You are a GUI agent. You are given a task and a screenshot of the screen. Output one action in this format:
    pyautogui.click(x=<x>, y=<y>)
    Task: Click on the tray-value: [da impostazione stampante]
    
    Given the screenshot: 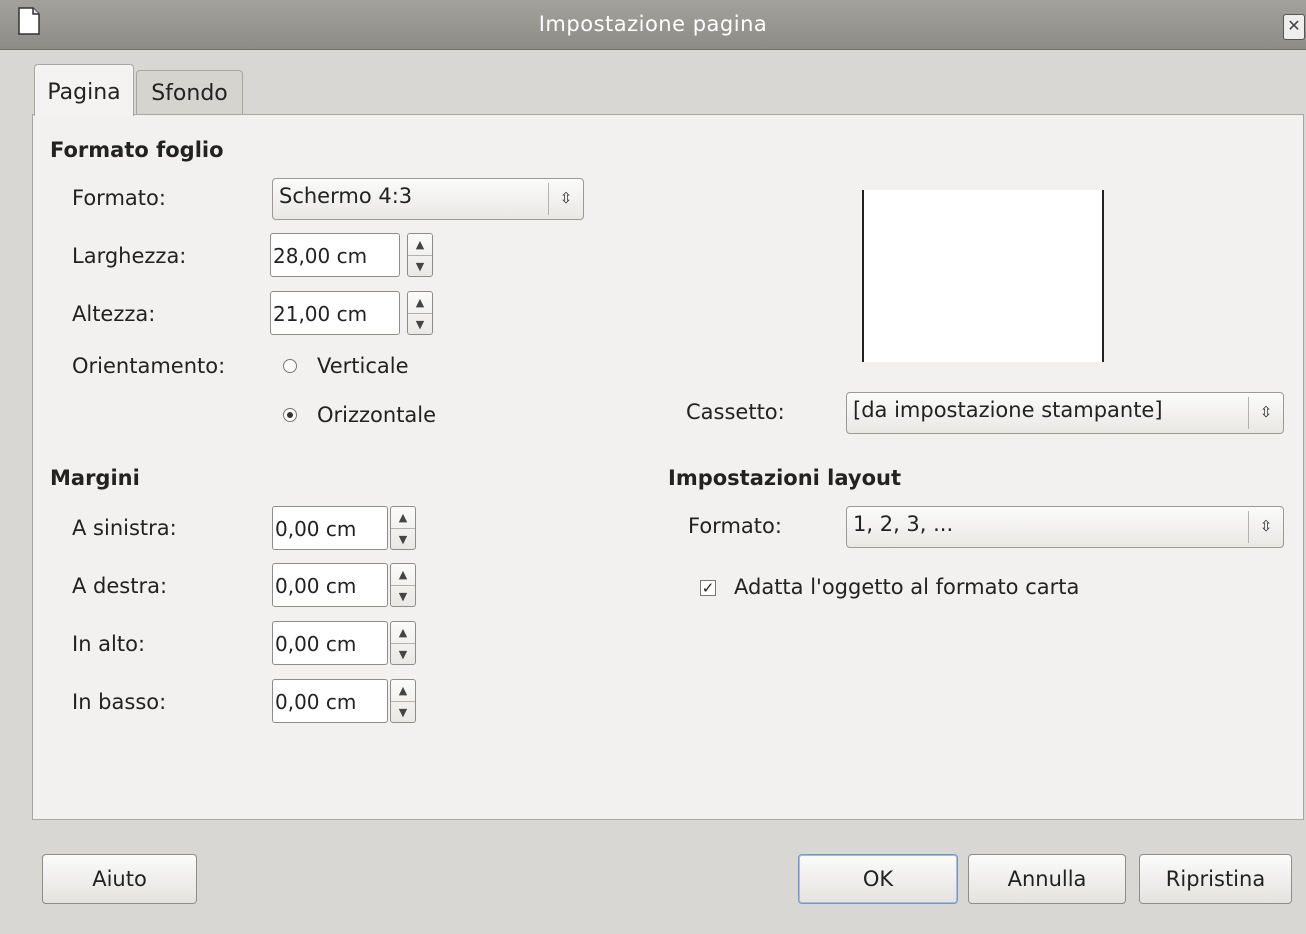 What is the action you would take?
    pyautogui.click(x=1008, y=410)
    